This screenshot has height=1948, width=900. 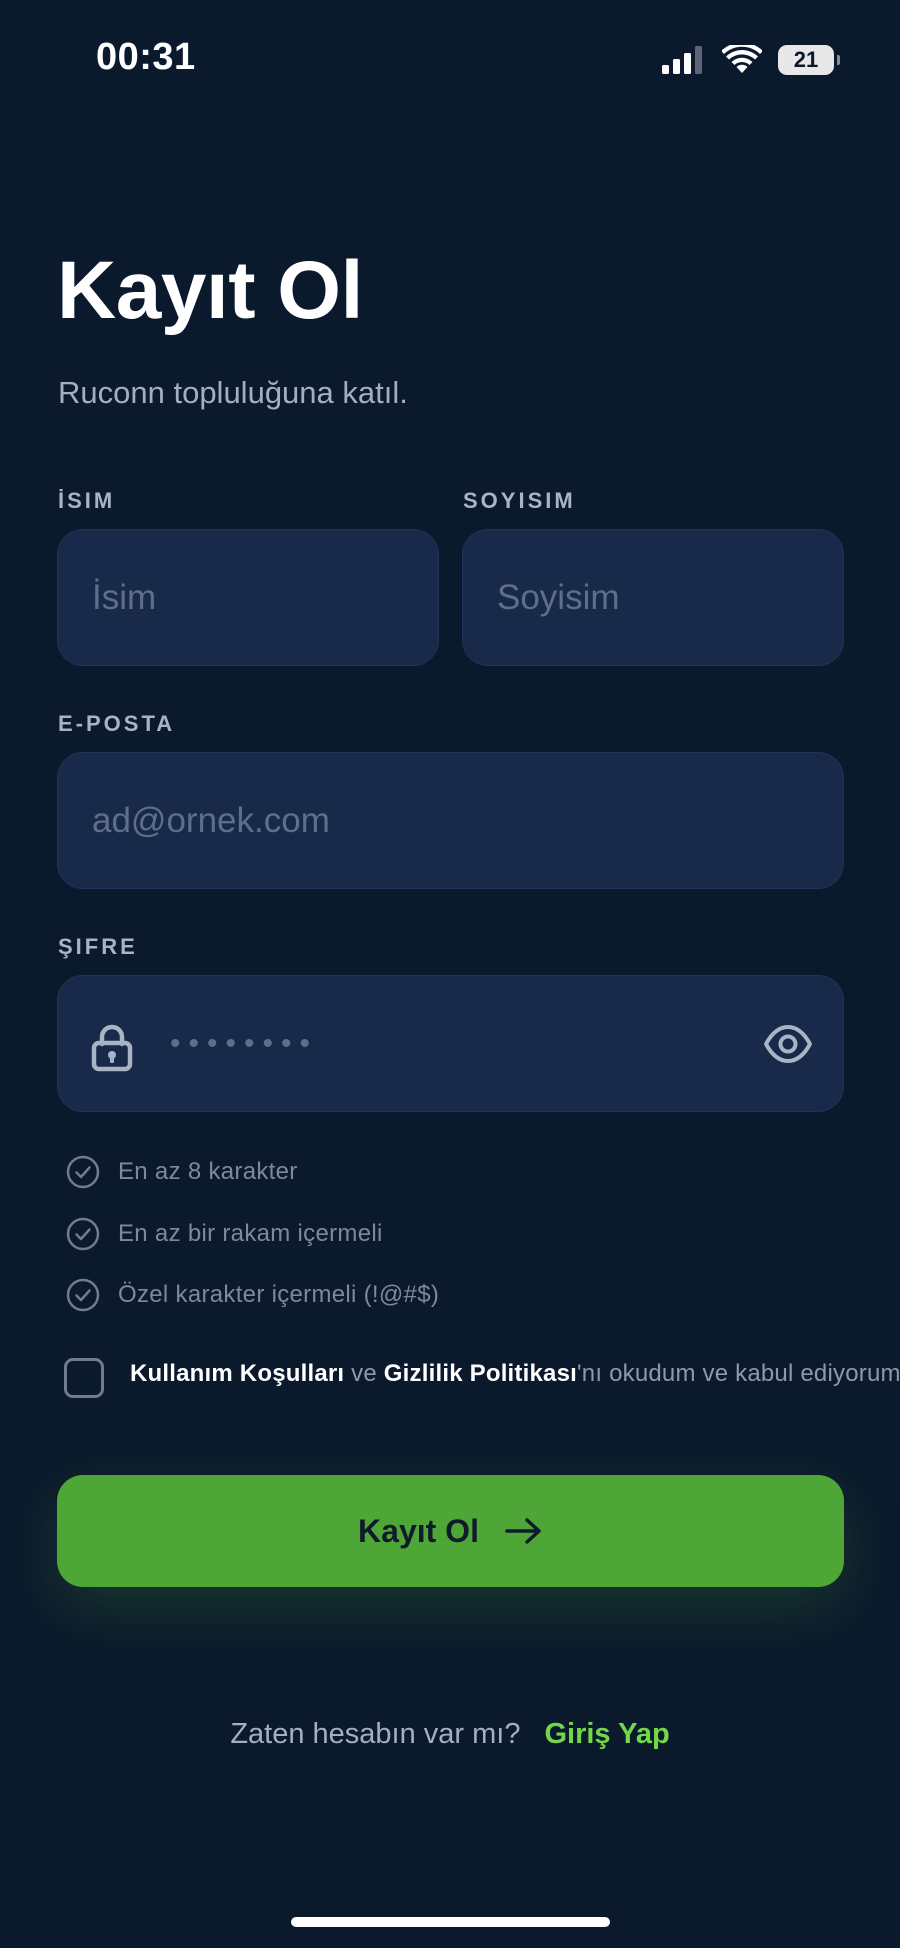 I want to click on first-name-input, so click(x=248, y=597).